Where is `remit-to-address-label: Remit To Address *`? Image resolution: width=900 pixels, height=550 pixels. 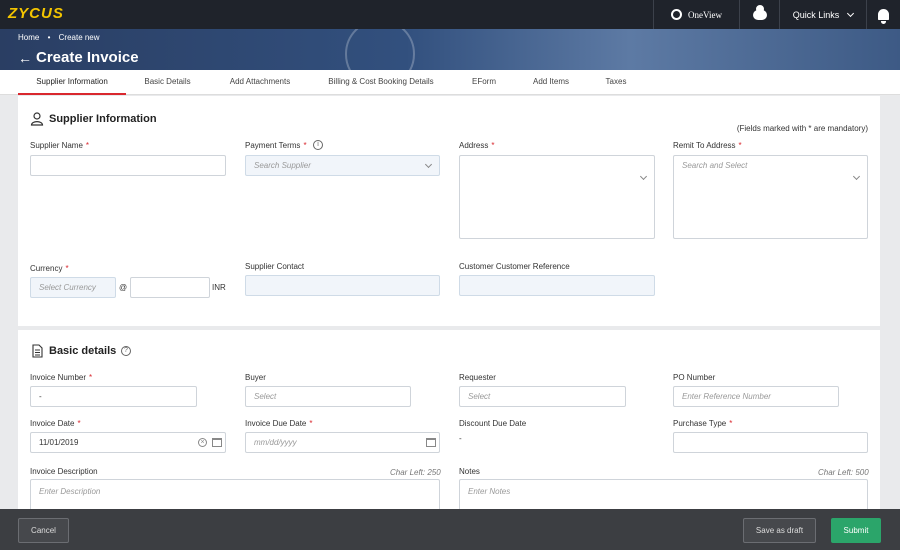 remit-to-address-label: Remit To Address * is located at coordinates (707, 145).